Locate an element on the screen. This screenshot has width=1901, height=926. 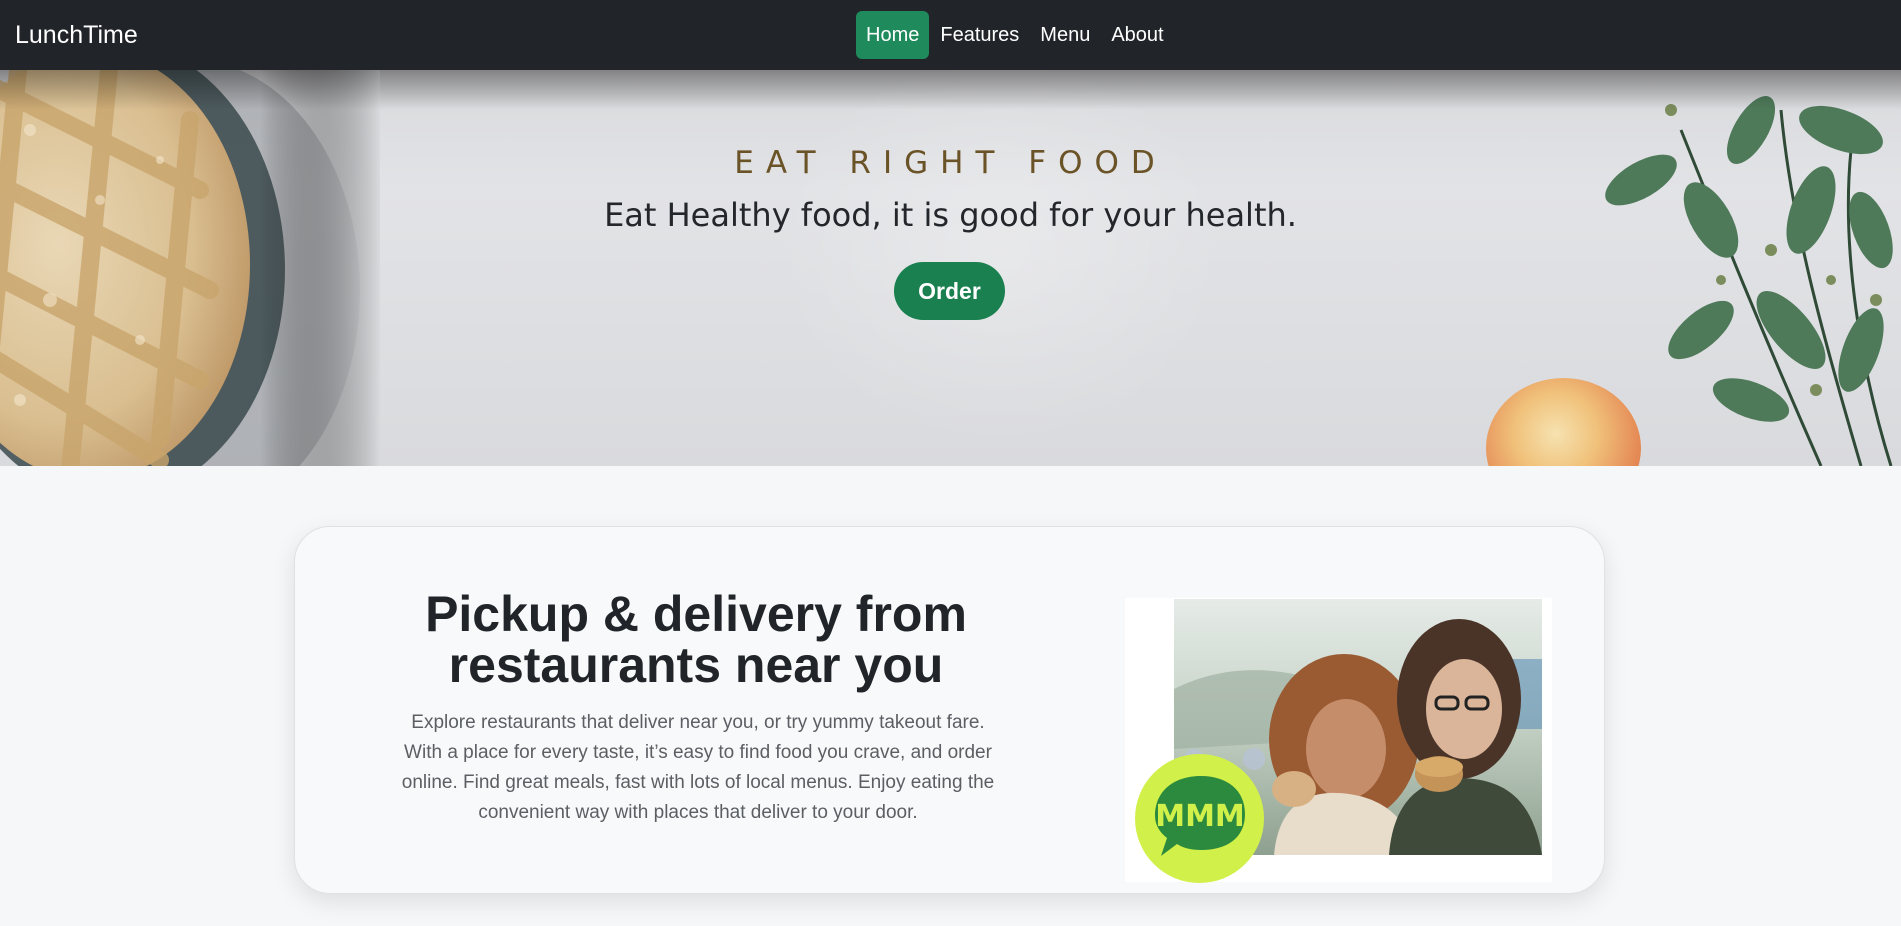
top-navbar: LunchTime Home Features Menu About is located at coordinates (950, 35).